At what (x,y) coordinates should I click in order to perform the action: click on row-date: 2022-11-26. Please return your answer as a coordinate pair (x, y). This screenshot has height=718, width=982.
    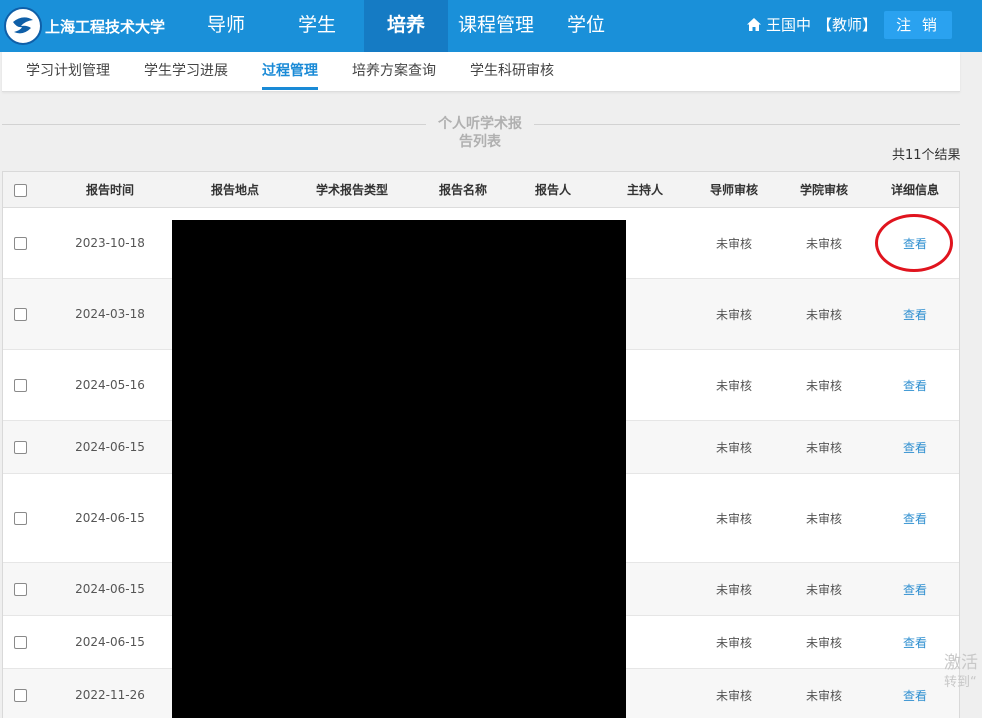
    Looking at the image, I should click on (110, 695).